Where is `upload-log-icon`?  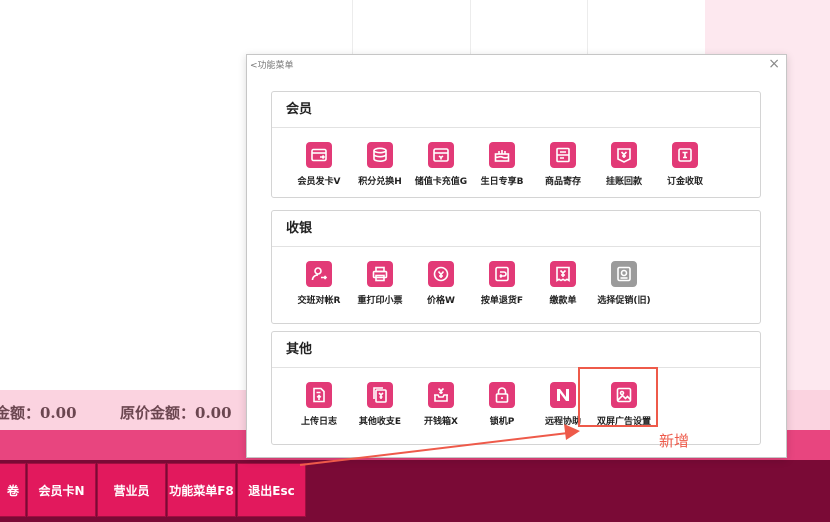
upload-log-icon is located at coordinates (319, 395).